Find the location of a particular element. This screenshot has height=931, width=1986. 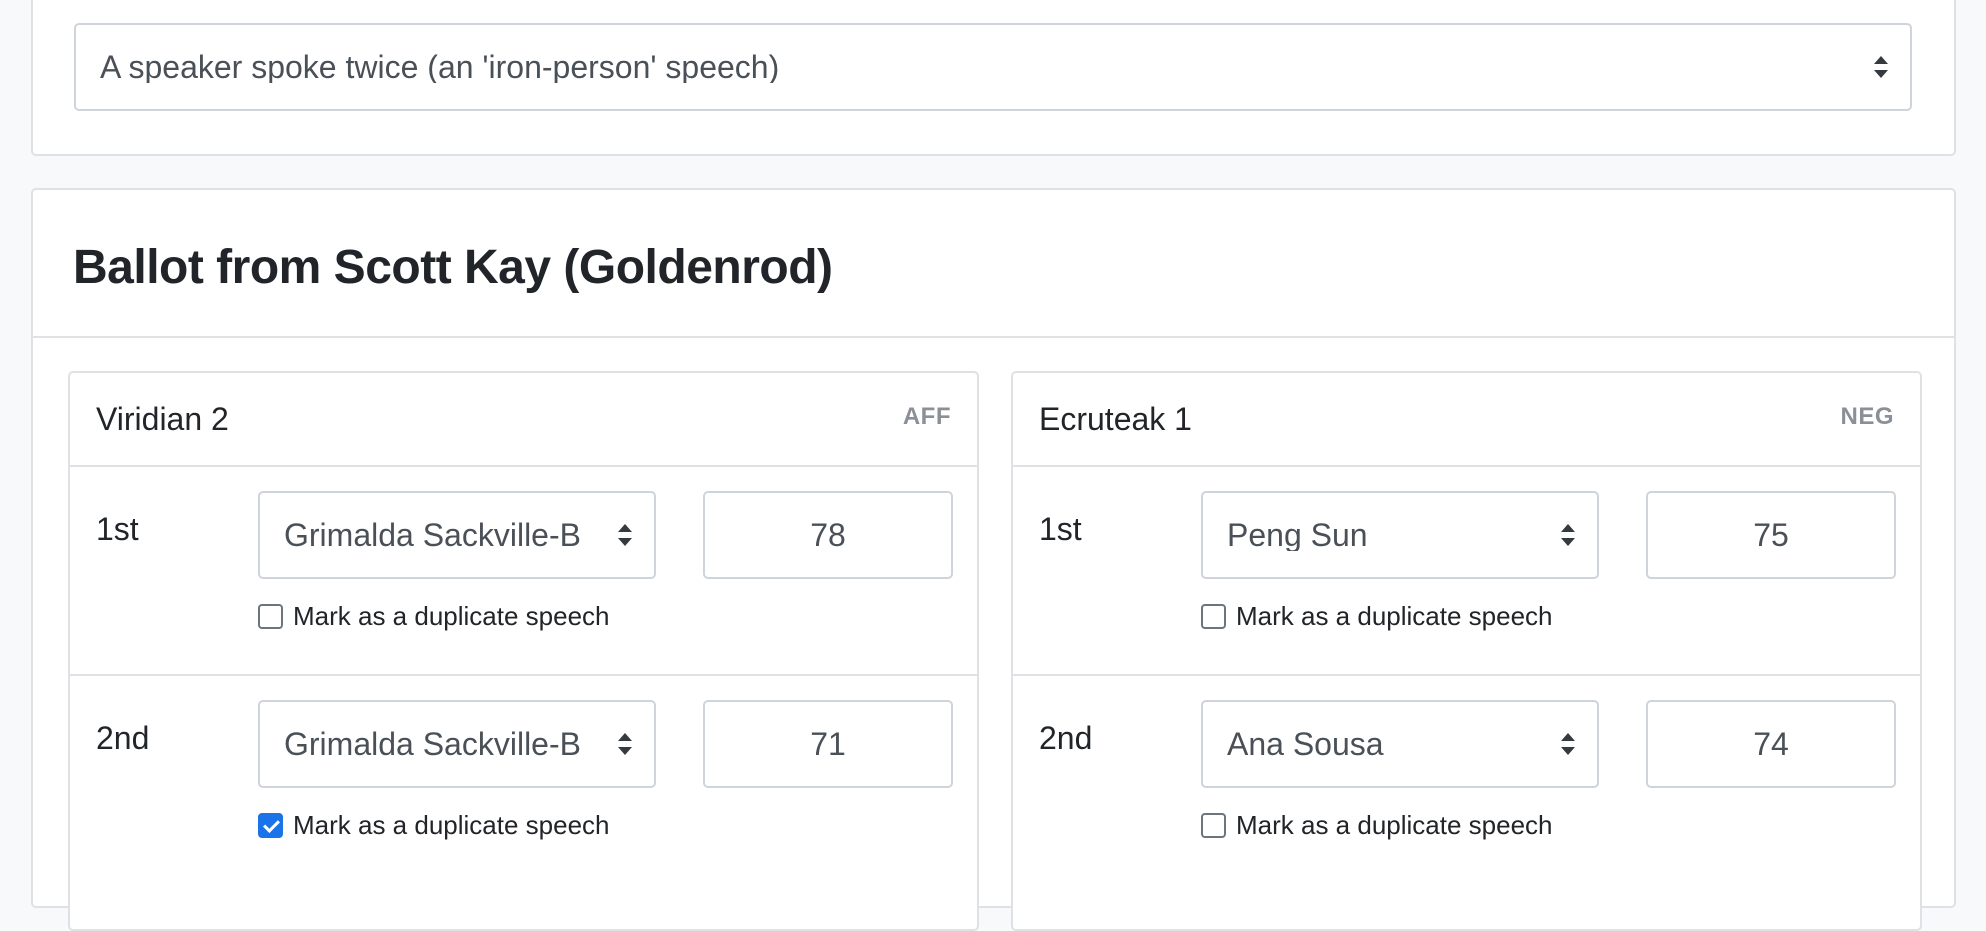

score-input: 75 is located at coordinates (1771, 535).